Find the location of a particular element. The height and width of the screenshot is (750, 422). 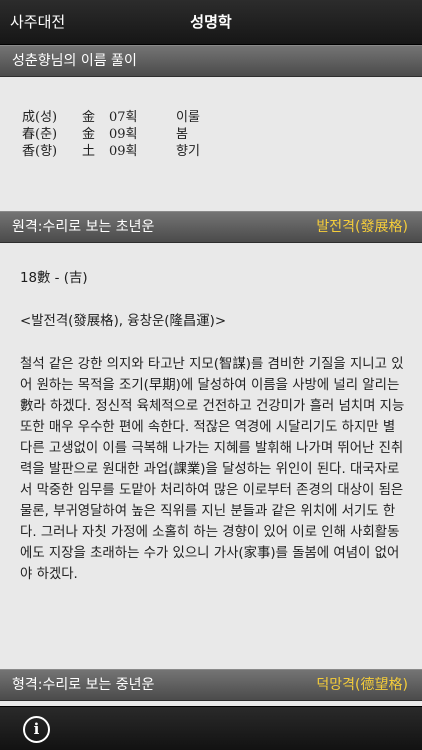

name-meaning: 향기 is located at coordinates (188, 151).